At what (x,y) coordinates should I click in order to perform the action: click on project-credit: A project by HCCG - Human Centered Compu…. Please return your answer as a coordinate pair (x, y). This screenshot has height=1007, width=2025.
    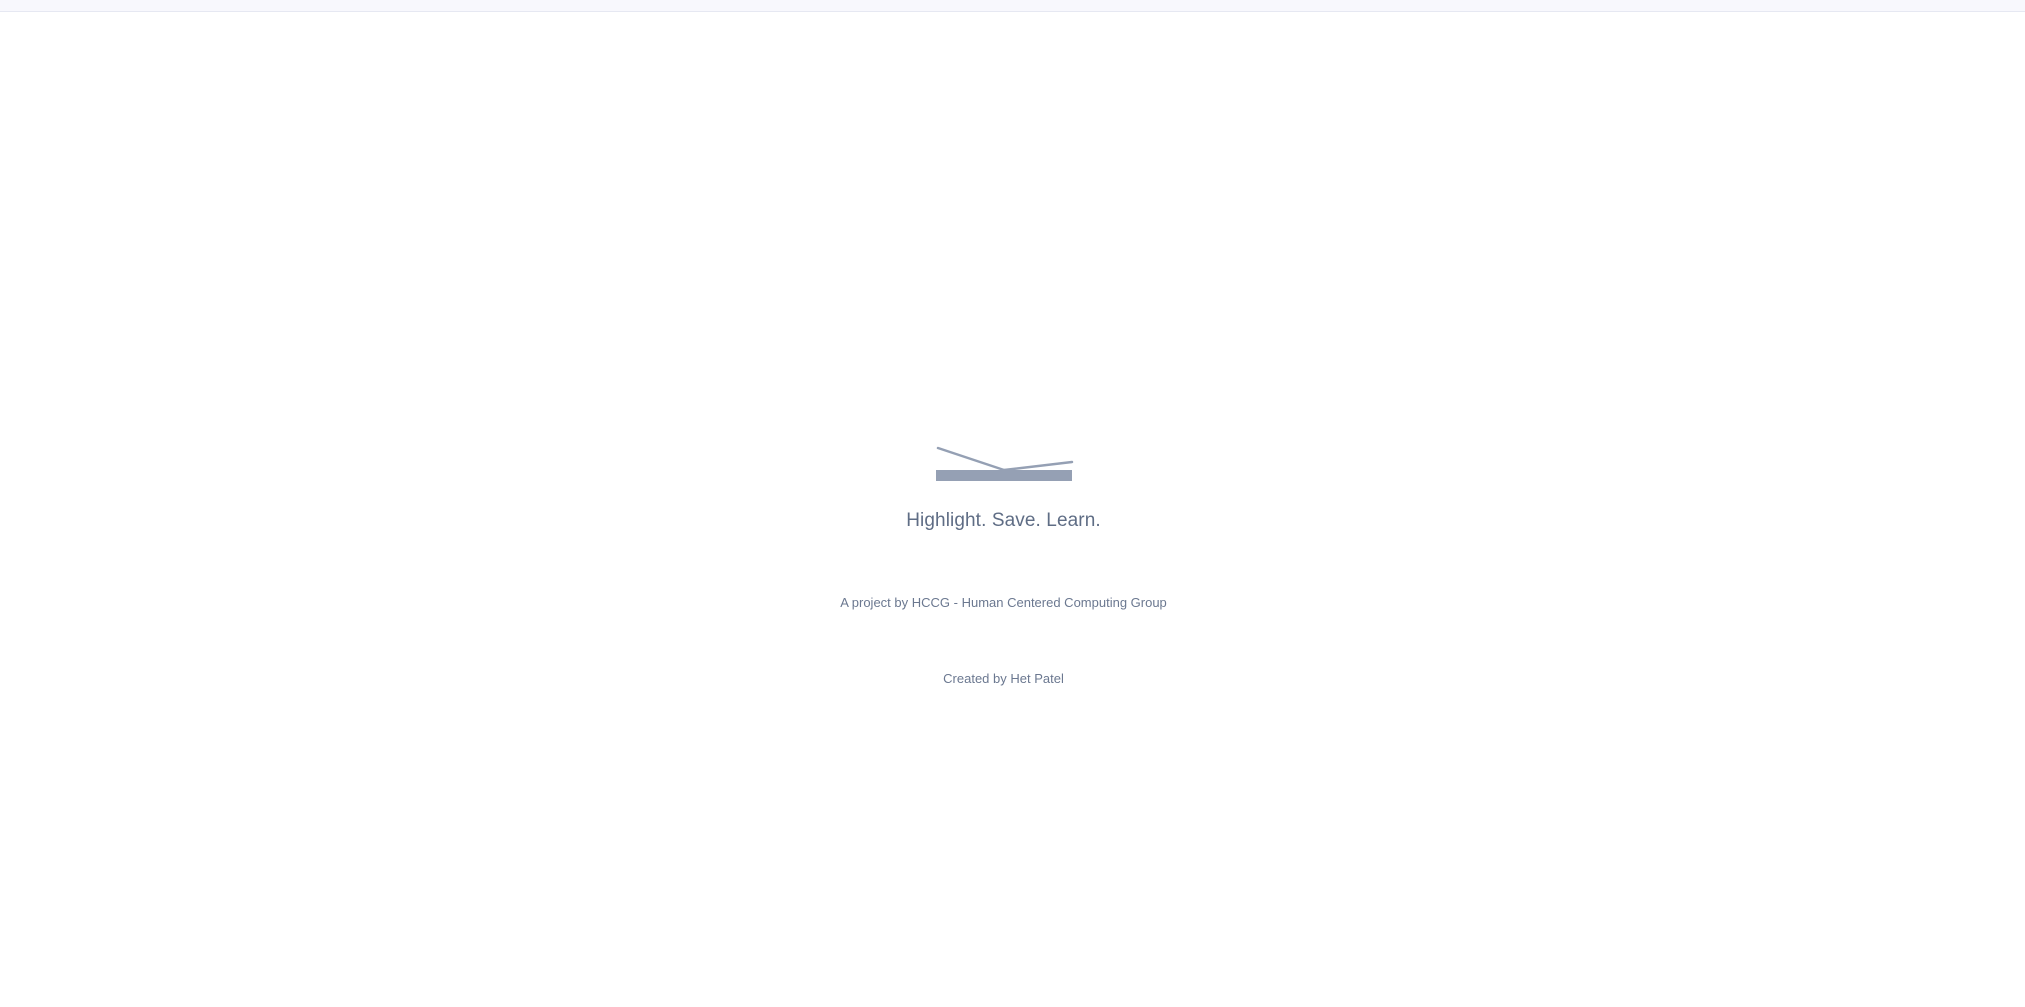
    Looking at the image, I should click on (1003, 602).